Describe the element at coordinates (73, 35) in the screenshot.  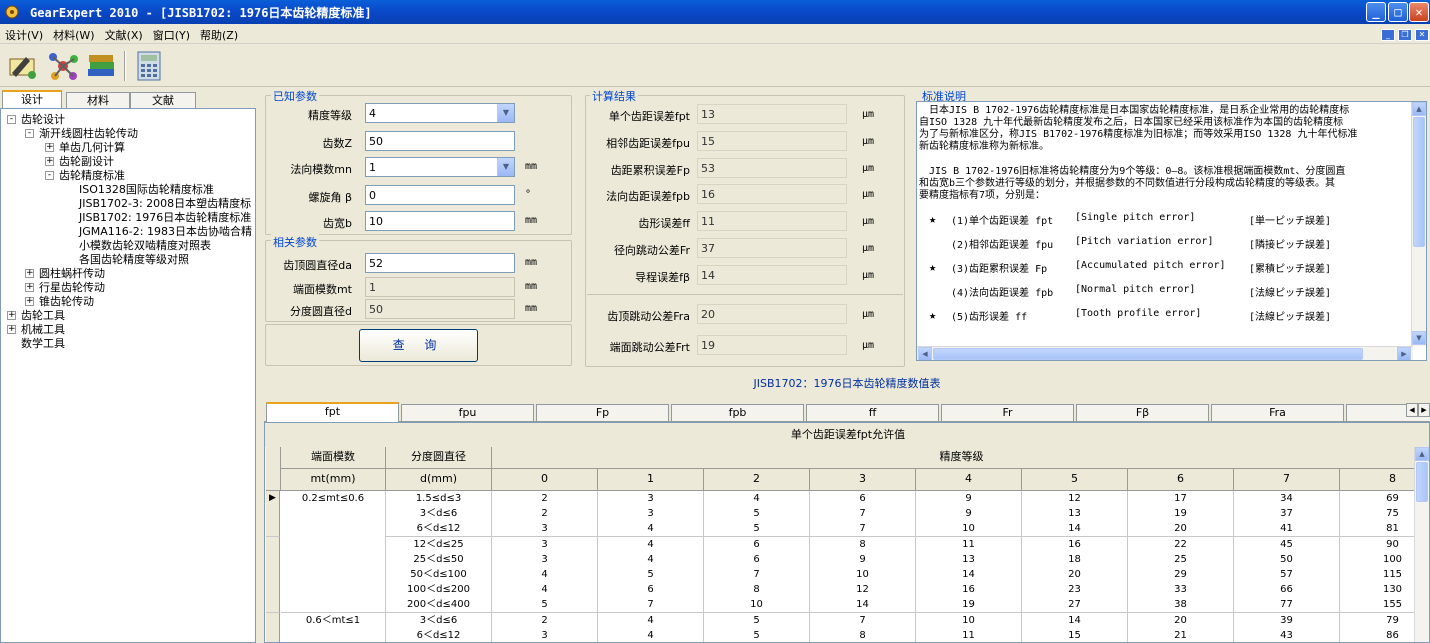
I see `menu-material: 材料(W)` at that location.